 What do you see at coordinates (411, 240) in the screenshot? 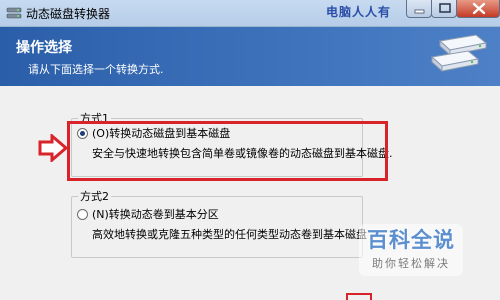
I see `baike-title: 百科全说` at bounding box center [411, 240].